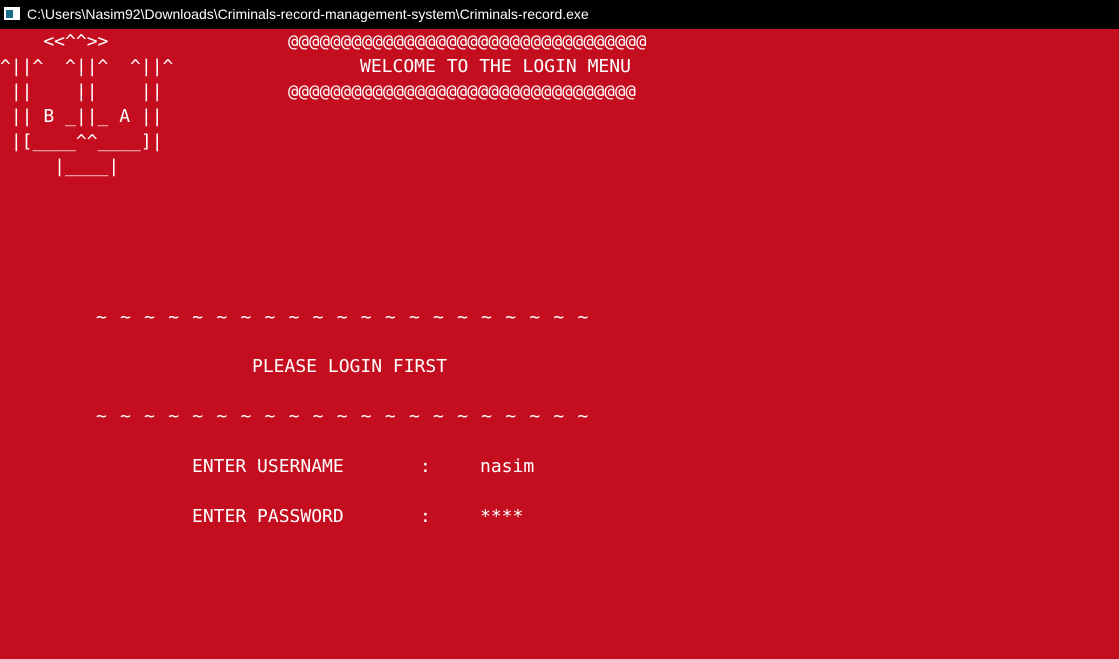 Image resolution: width=1119 pixels, height=659 pixels. What do you see at coordinates (81, 116) in the screenshot?
I see `logo-line-4: || B _||_ A ||` at bounding box center [81, 116].